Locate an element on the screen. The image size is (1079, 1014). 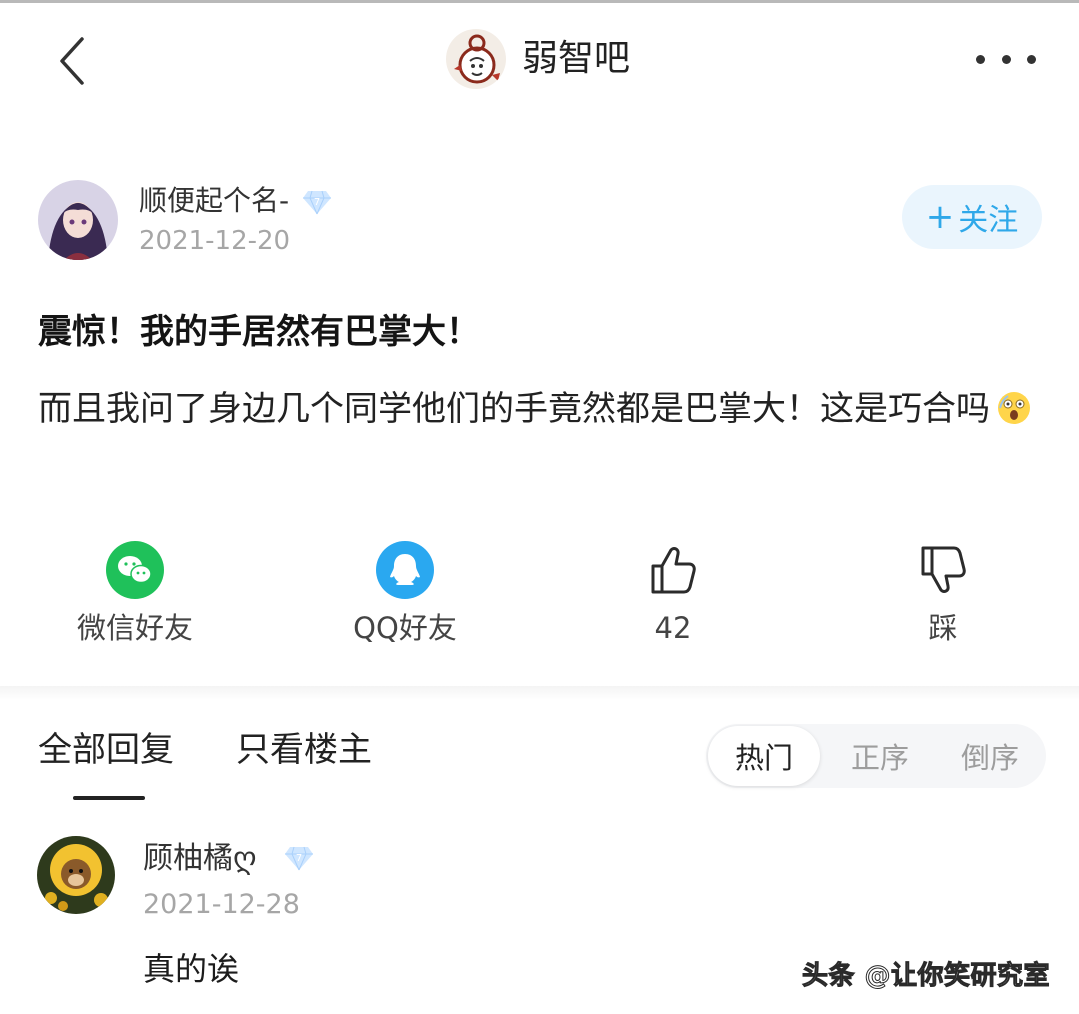
follow-label: 关注 is located at coordinates (988, 220).